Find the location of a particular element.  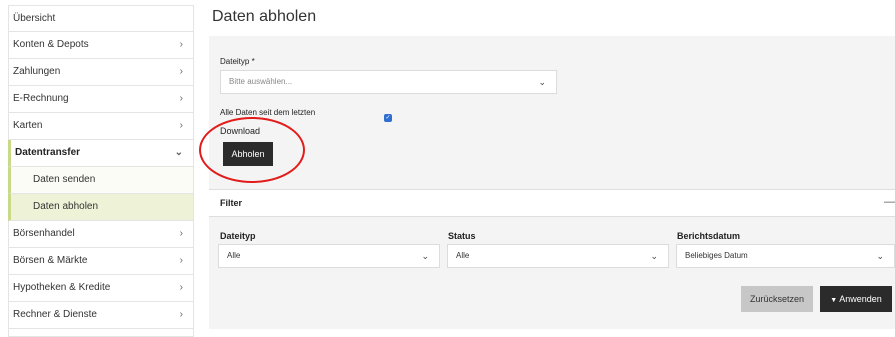

checkbox-label-line1: Alle Daten seit dem letzten is located at coordinates (268, 112).